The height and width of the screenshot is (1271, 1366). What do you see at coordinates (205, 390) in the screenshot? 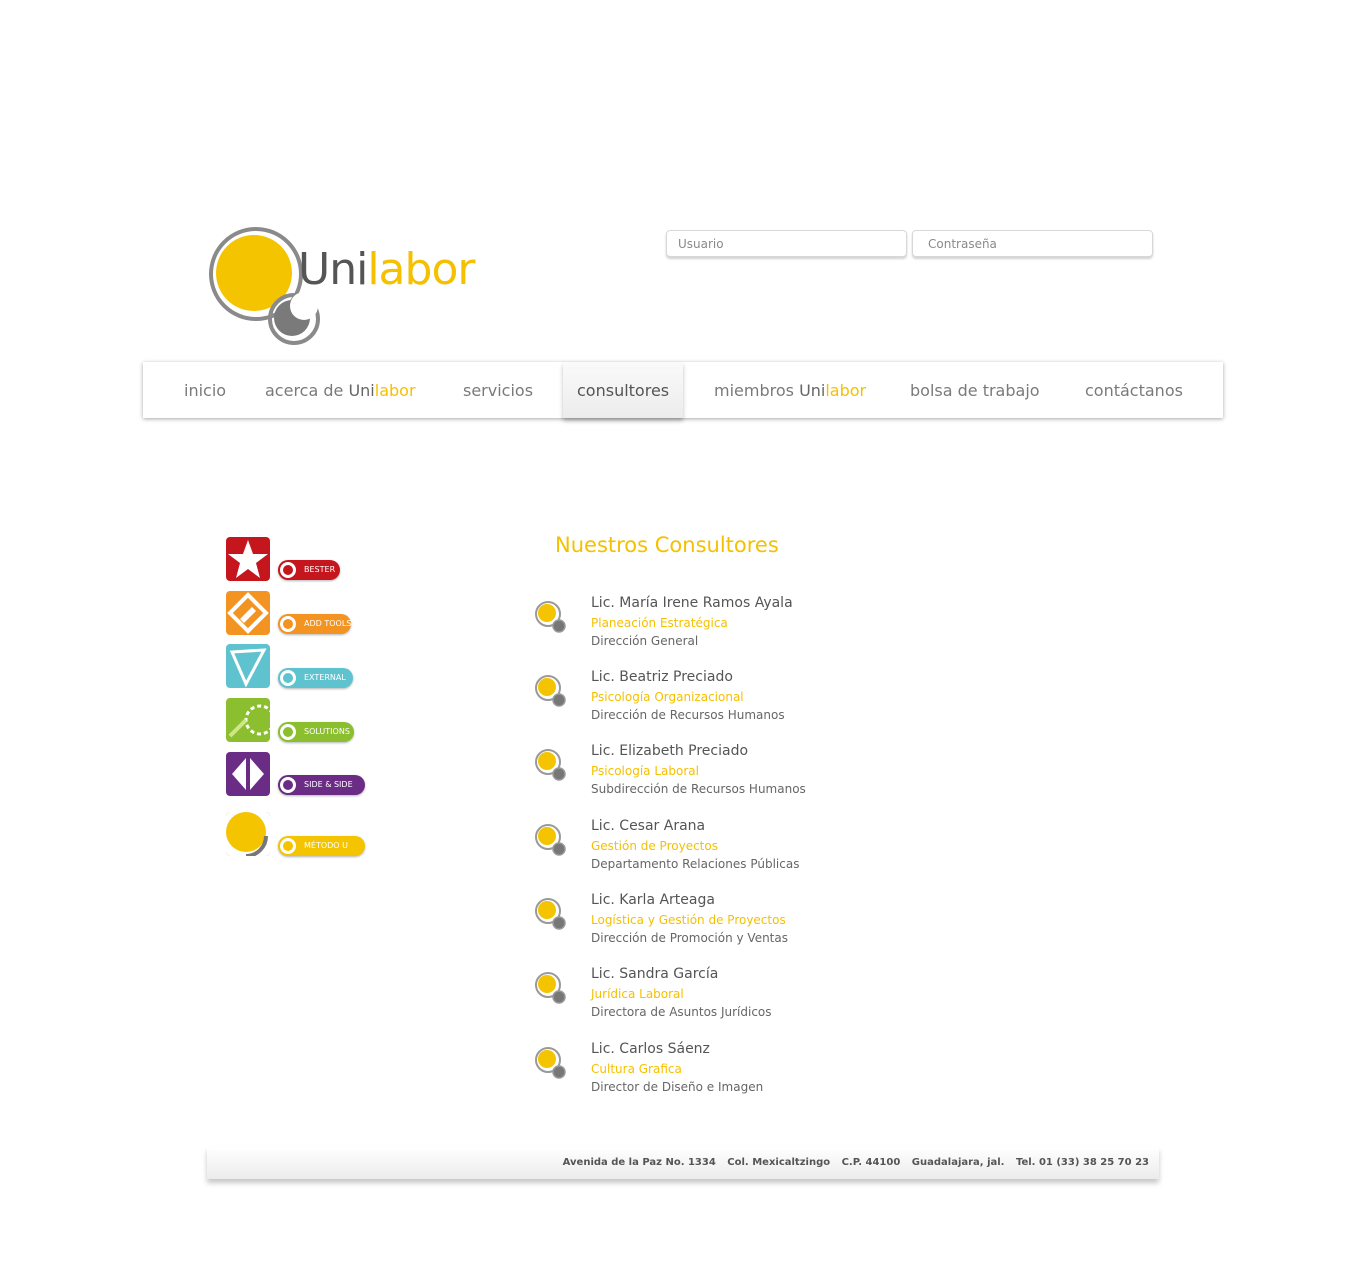
I see `nav-inicio: inicio` at bounding box center [205, 390].